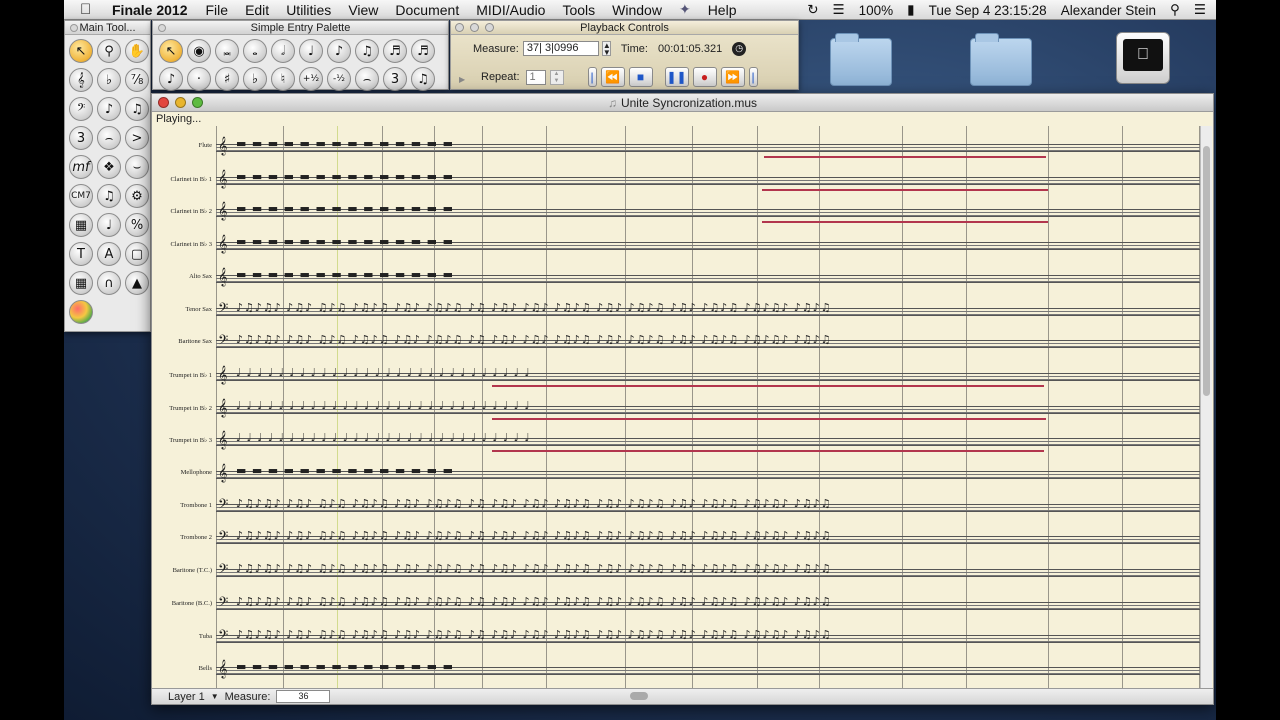 The width and height of the screenshot is (1280, 720). What do you see at coordinates (682, 103) in the screenshot?
I see `score-title-bar: ♫ Unite Syncronization.mus` at bounding box center [682, 103].